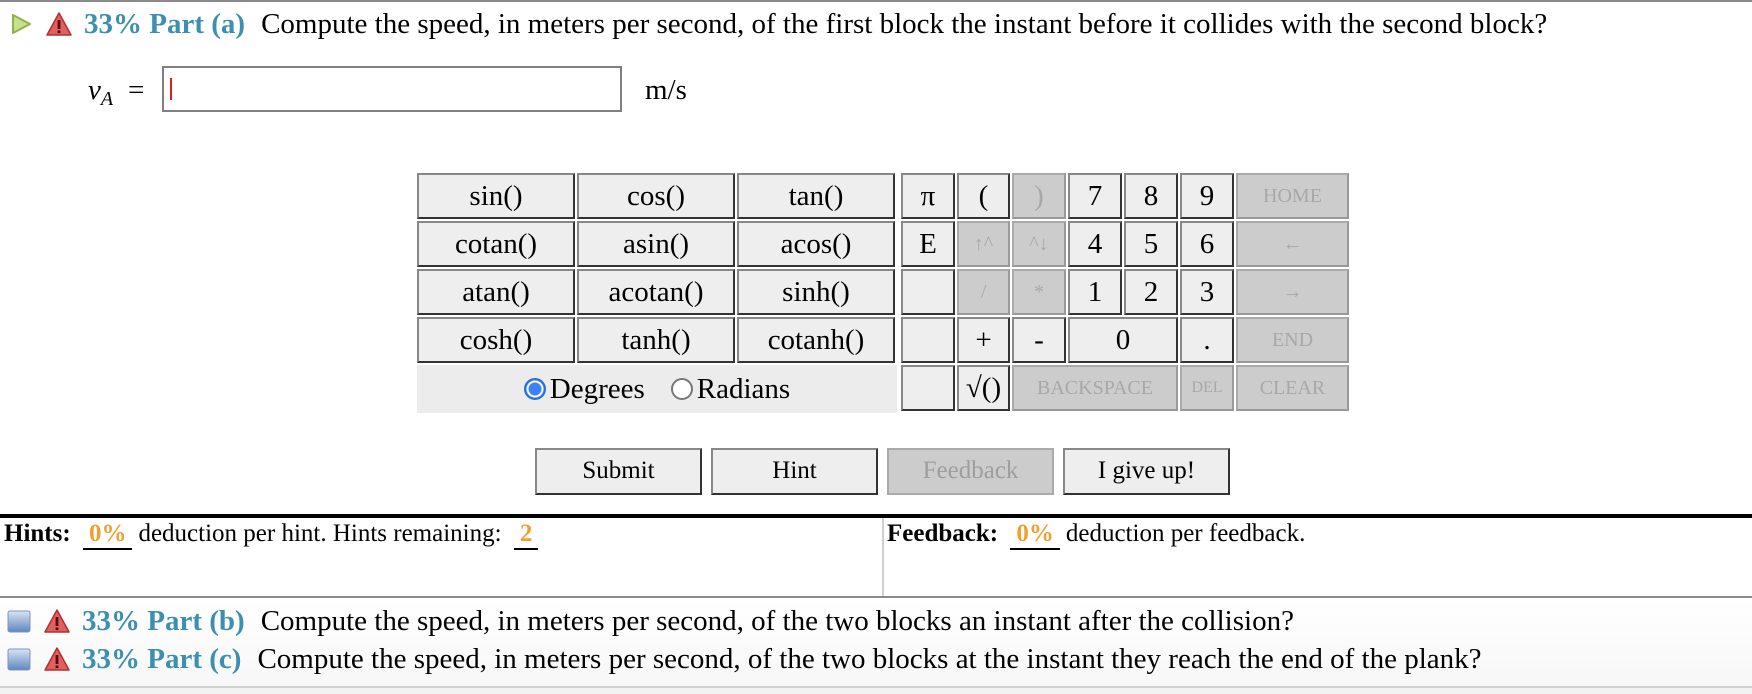 The image size is (1752, 694). What do you see at coordinates (1207, 196) in the screenshot?
I see `digit-9-key: 9` at bounding box center [1207, 196].